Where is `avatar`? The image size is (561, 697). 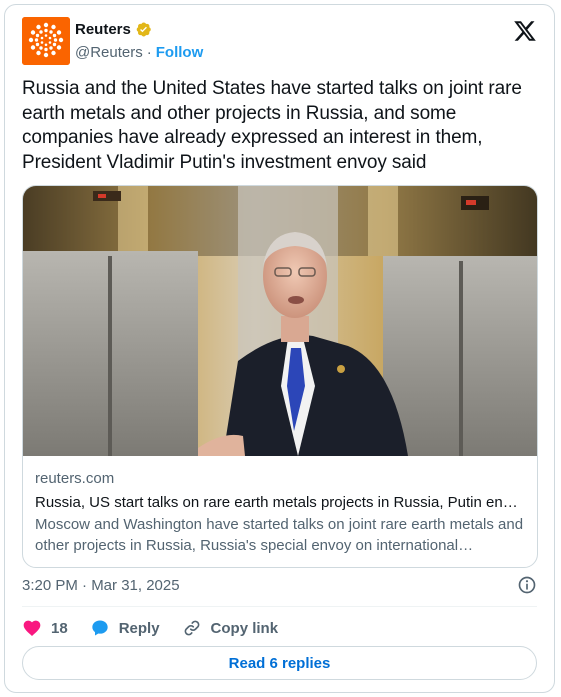 avatar is located at coordinates (46, 41).